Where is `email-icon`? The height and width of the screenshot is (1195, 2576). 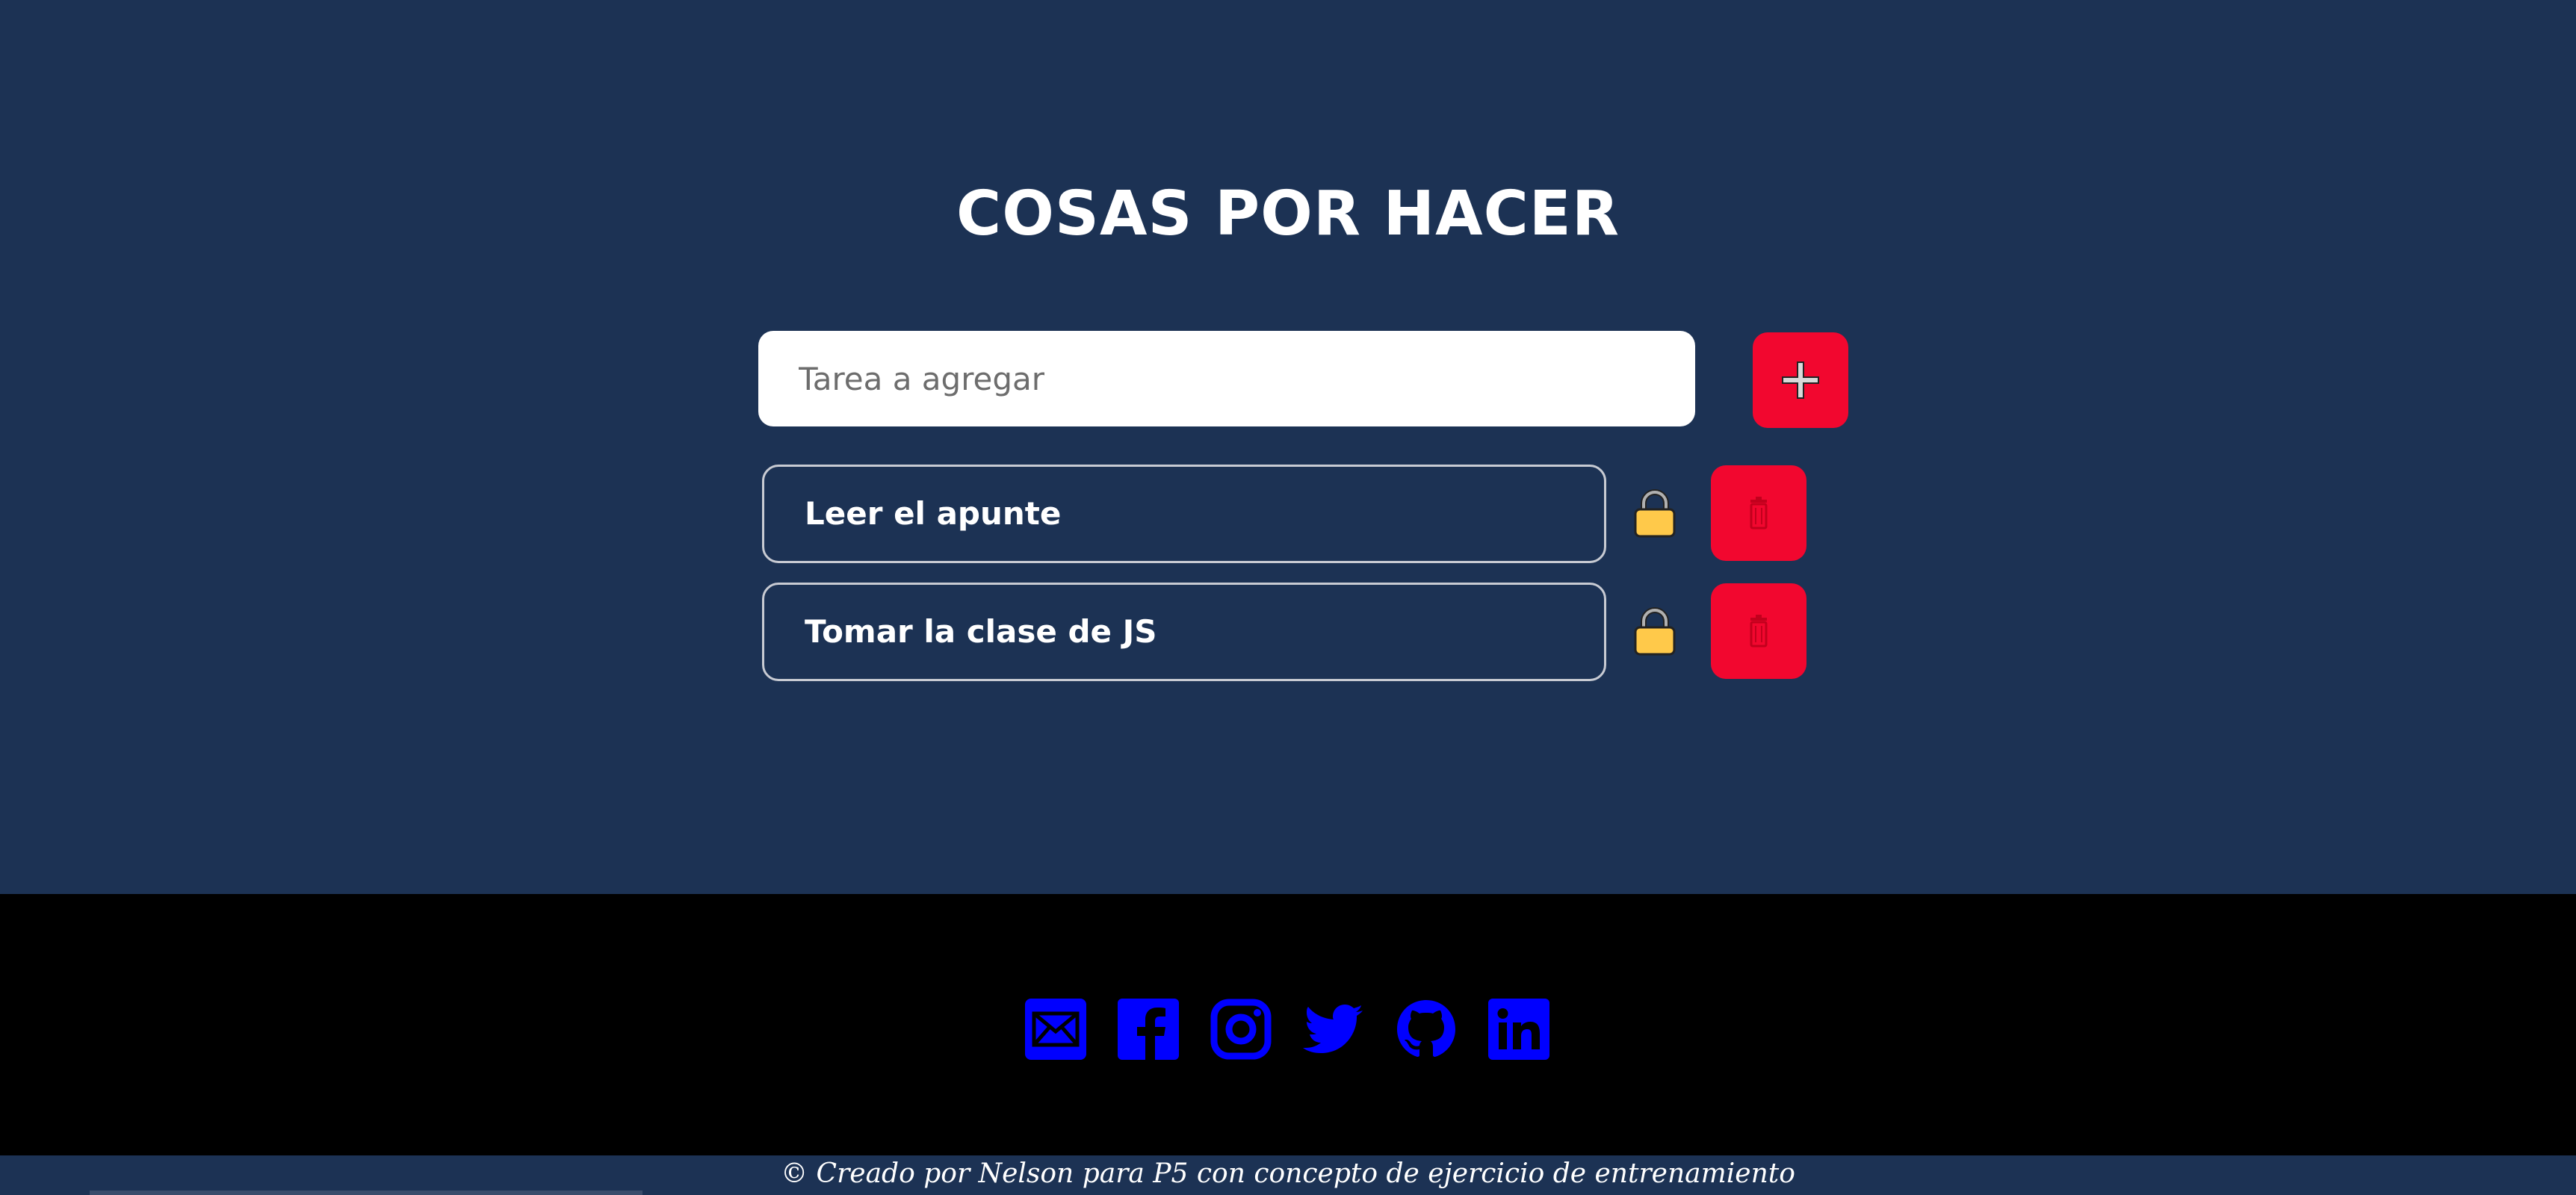
email-icon is located at coordinates (1055, 1029).